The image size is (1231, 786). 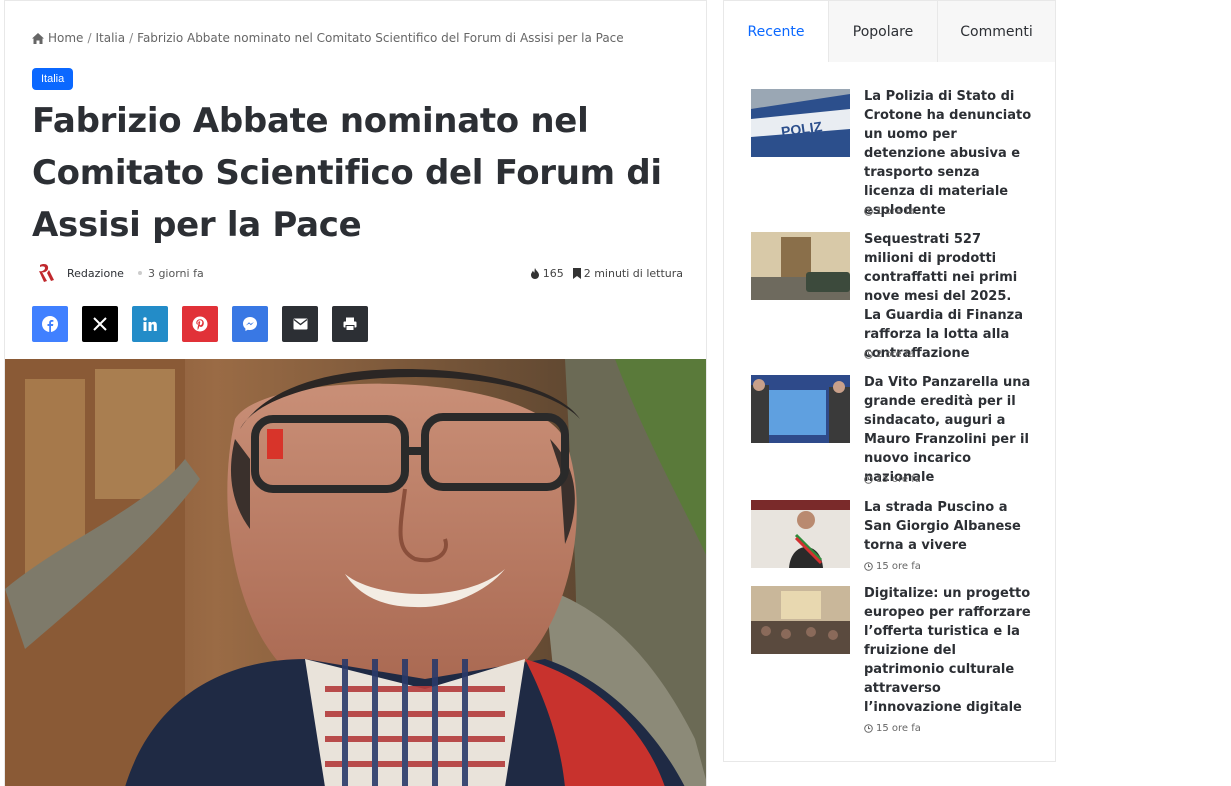 I want to click on share-facebook-button, so click(x=50, y=324).